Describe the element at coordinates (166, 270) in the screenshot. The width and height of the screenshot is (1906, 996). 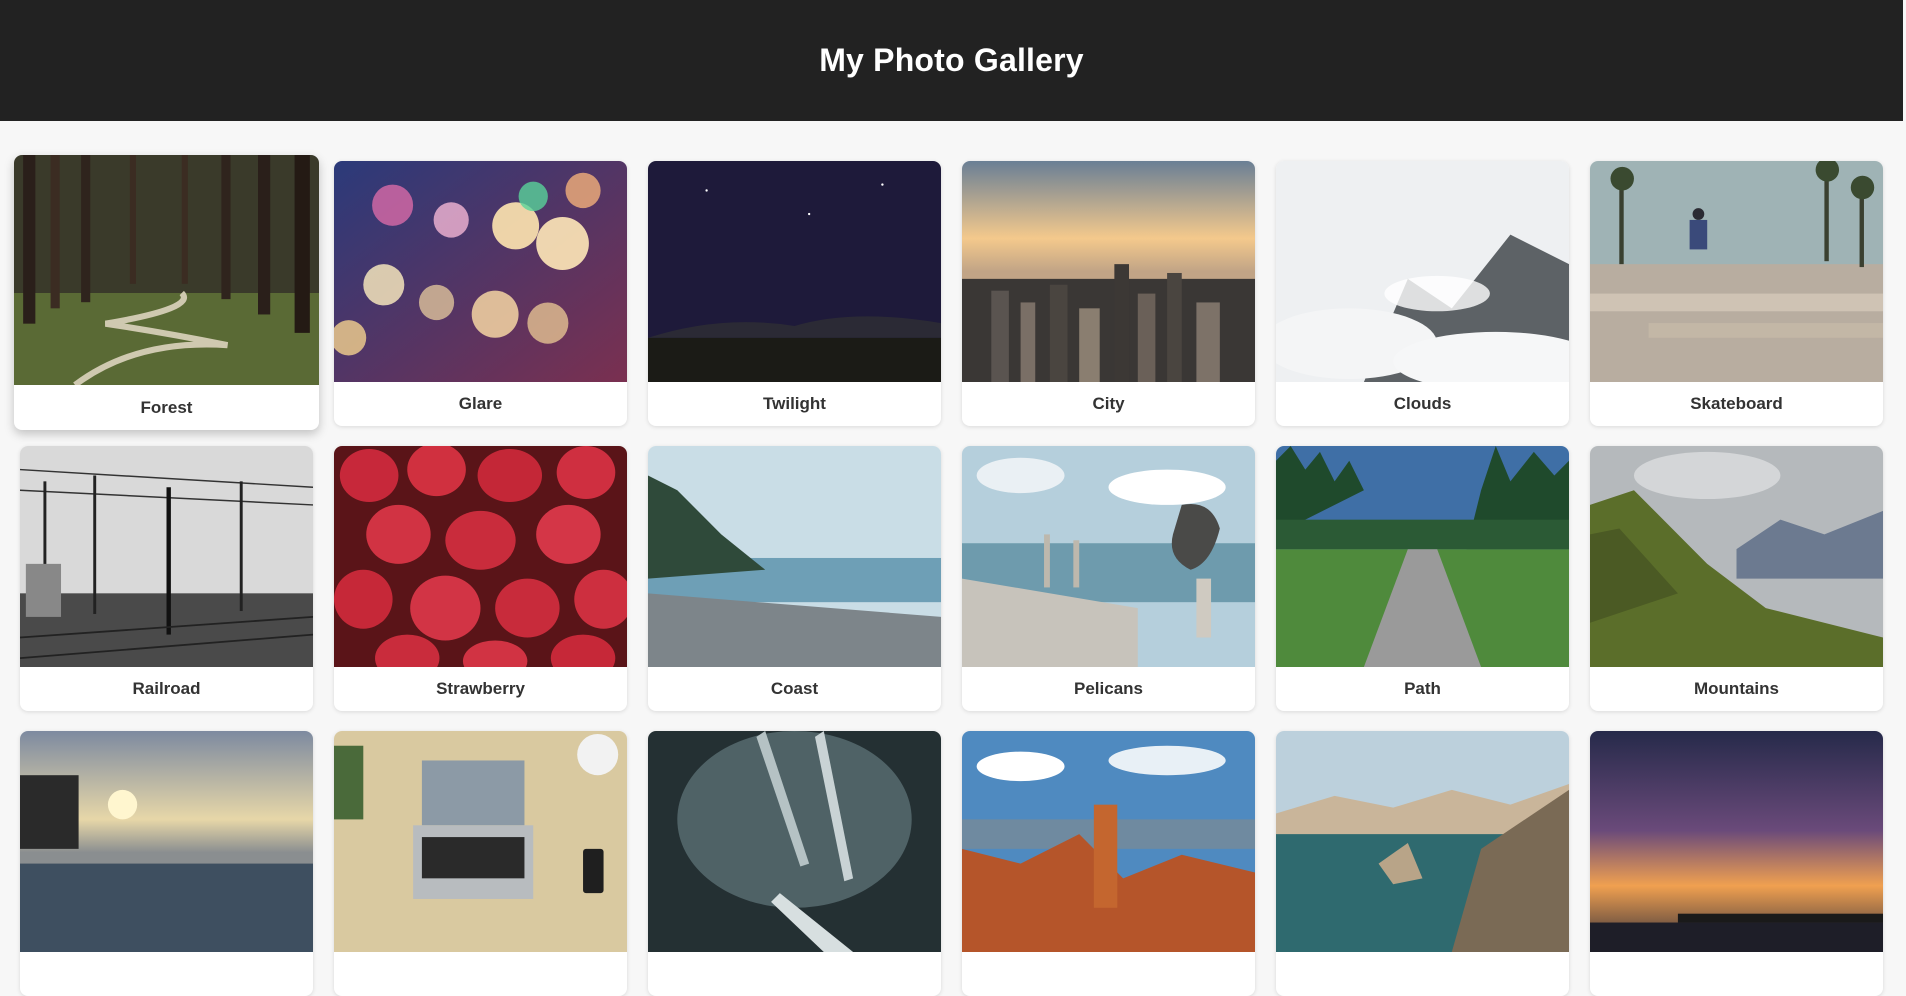
I see `forest-photo` at that location.